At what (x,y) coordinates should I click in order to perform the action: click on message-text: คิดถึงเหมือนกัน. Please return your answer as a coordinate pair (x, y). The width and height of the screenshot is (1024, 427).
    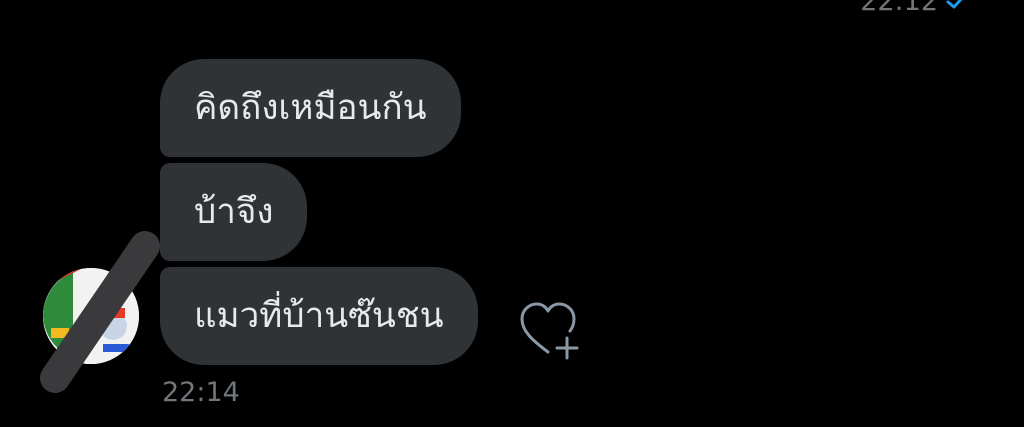
    Looking at the image, I should click on (310, 107).